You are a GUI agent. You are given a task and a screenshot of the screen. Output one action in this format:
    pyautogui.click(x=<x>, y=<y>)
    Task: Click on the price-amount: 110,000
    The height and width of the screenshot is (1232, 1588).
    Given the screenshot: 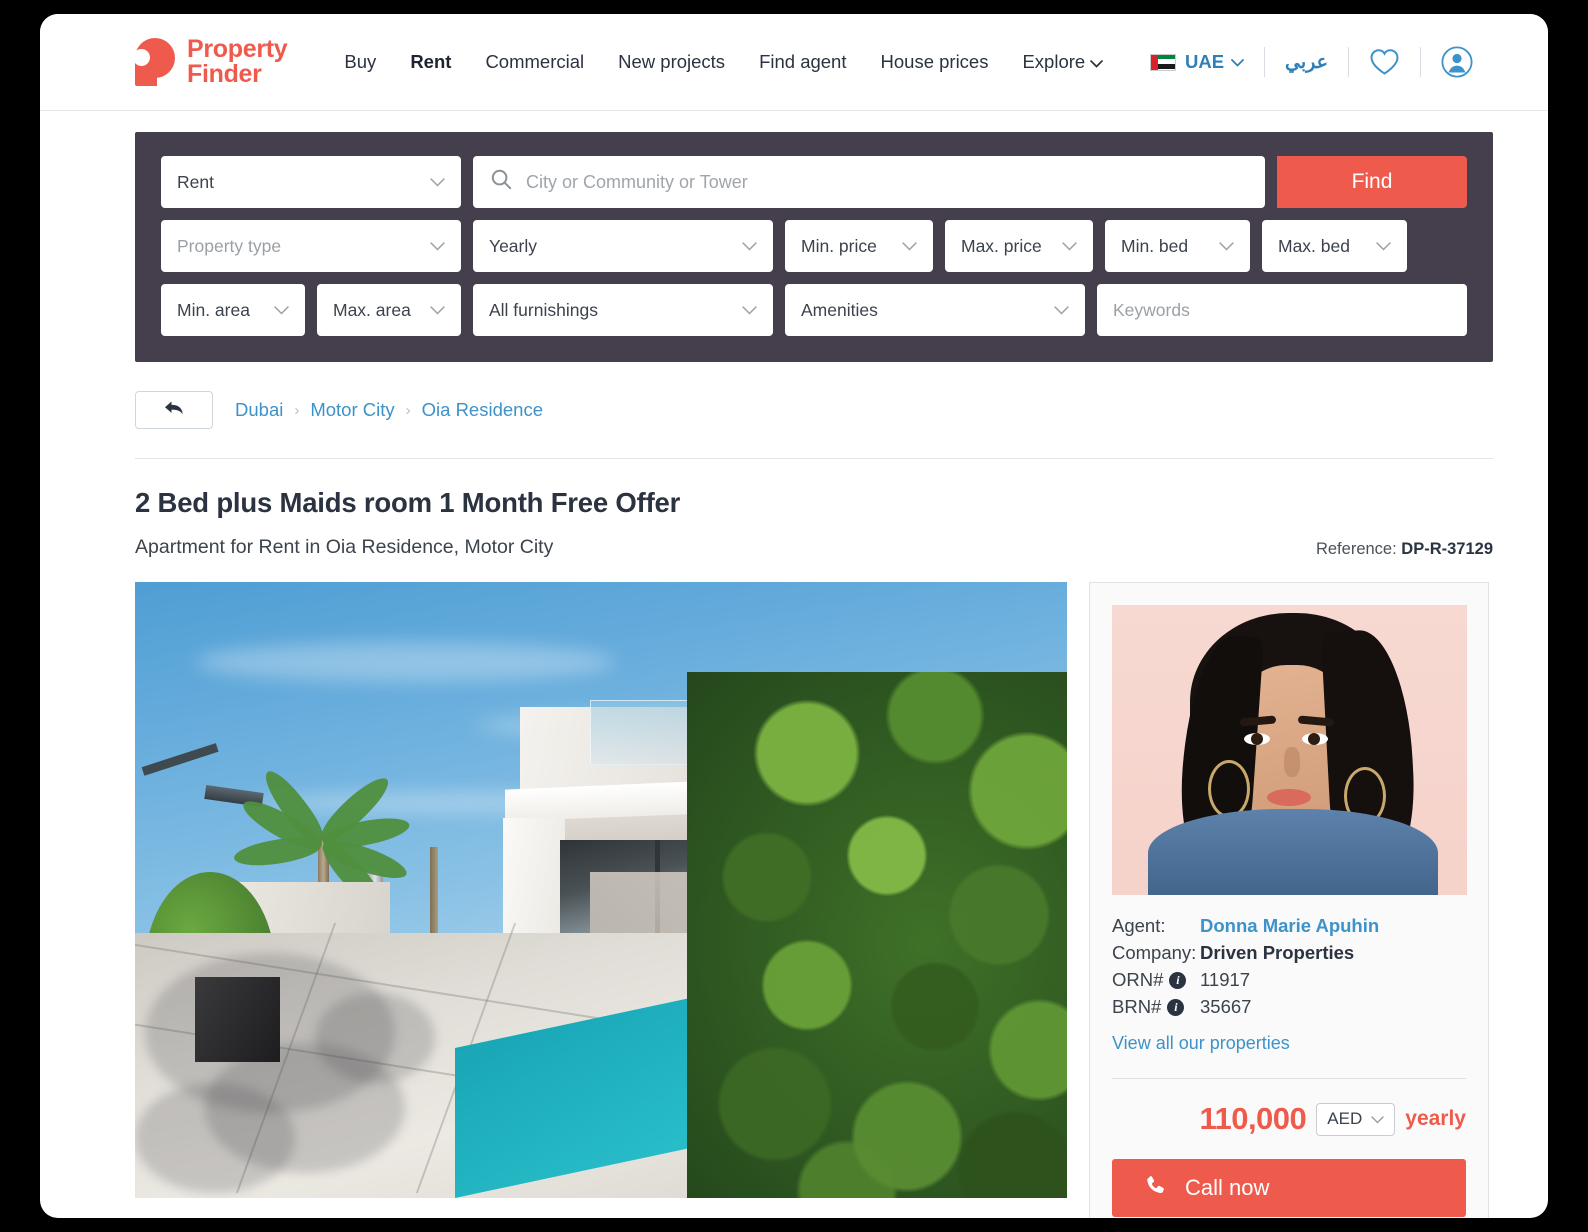 What is the action you would take?
    pyautogui.click(x=1253, y=1118)
    